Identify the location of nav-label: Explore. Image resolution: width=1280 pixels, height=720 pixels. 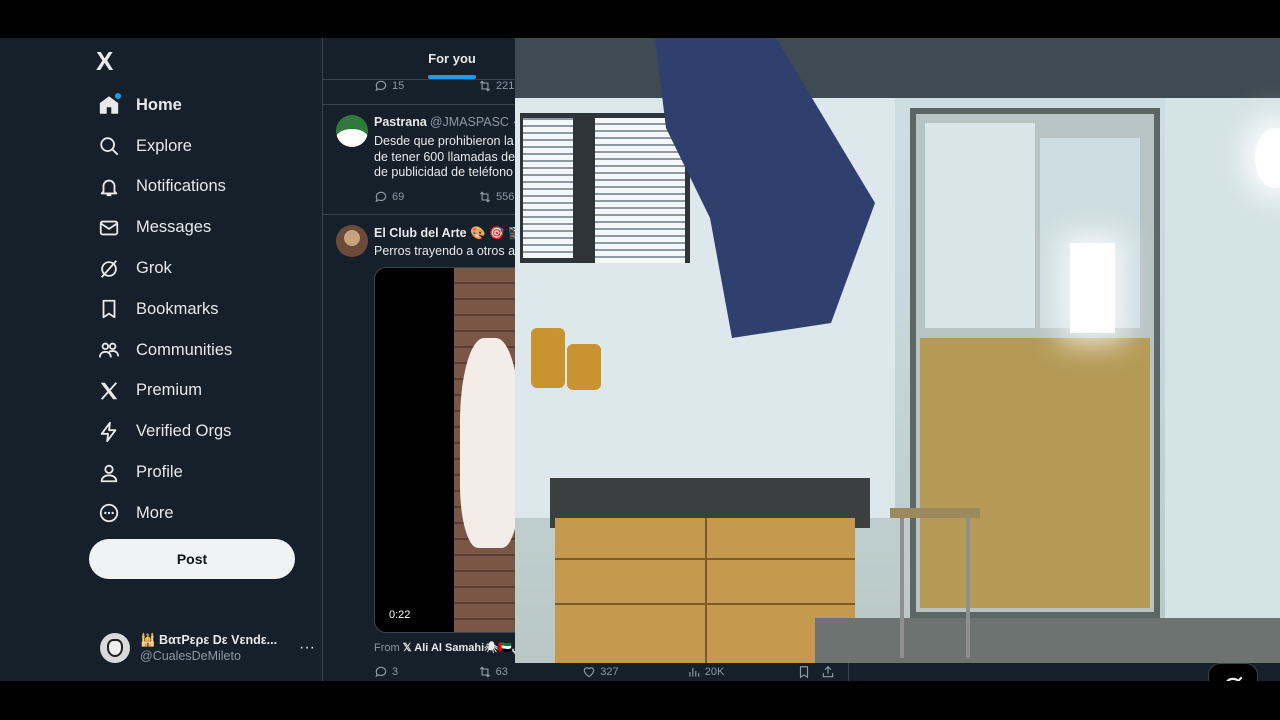
(164, 145).